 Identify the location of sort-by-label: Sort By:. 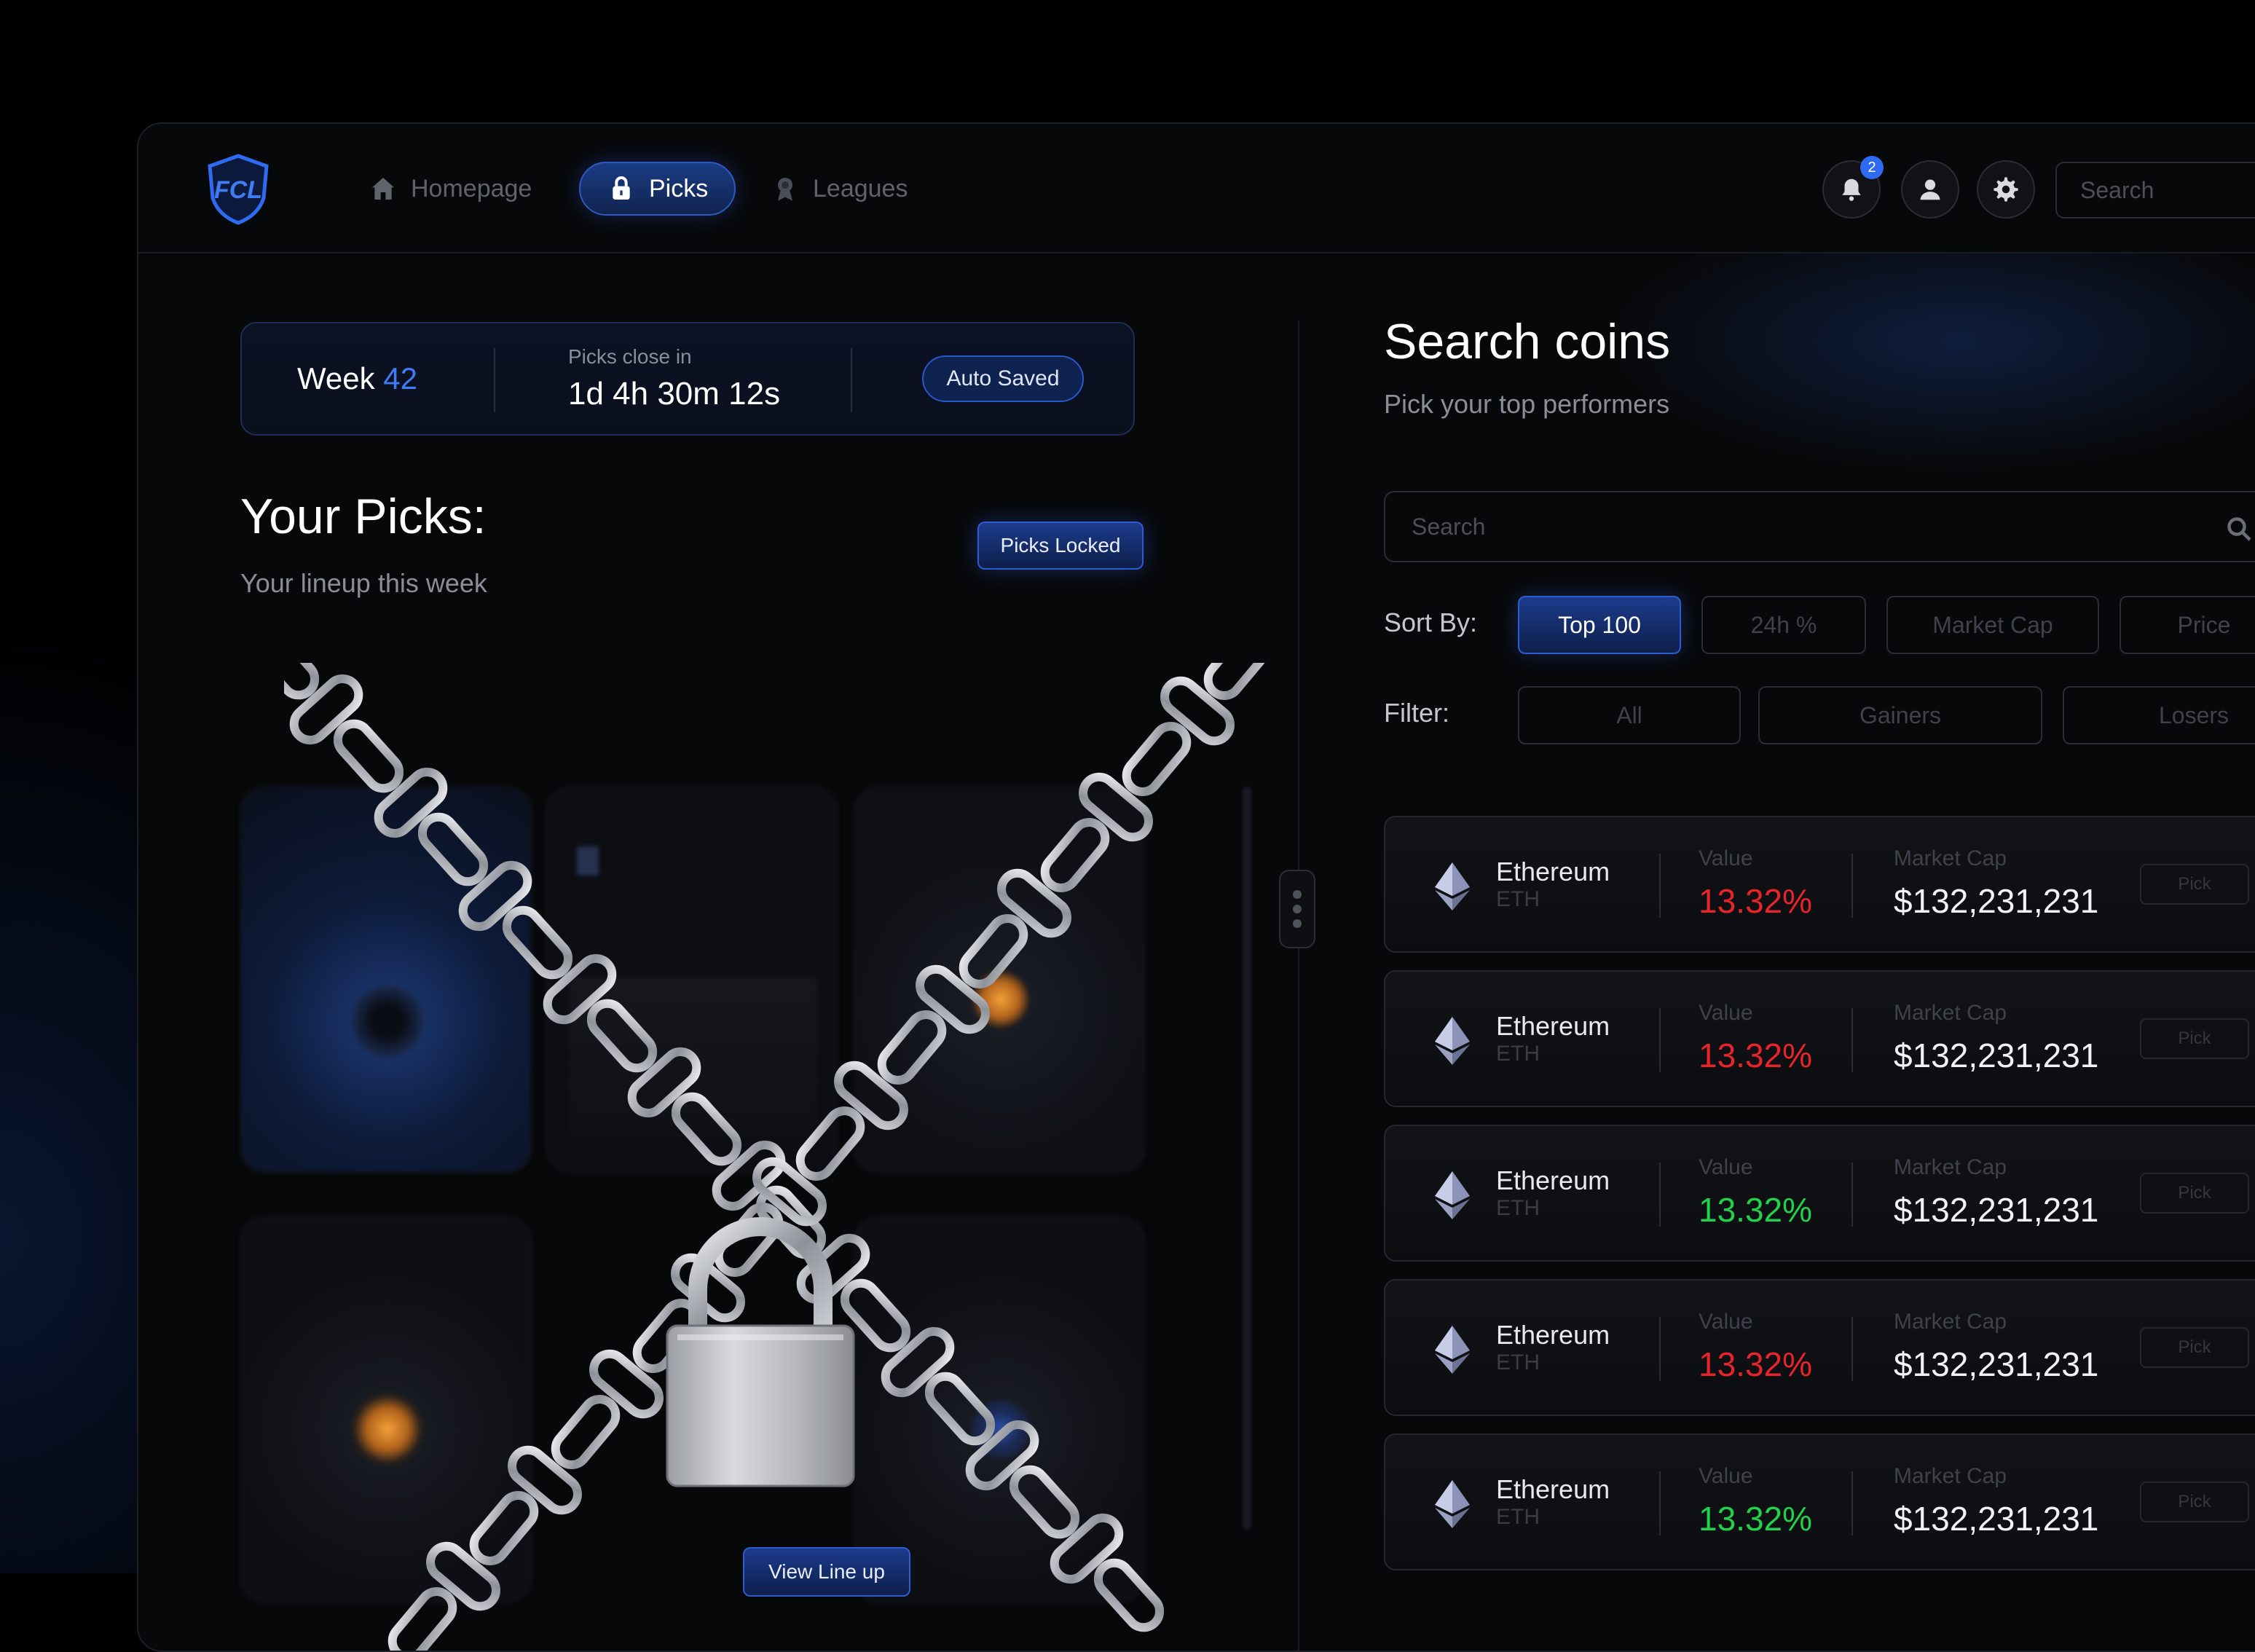
(1431, 622).